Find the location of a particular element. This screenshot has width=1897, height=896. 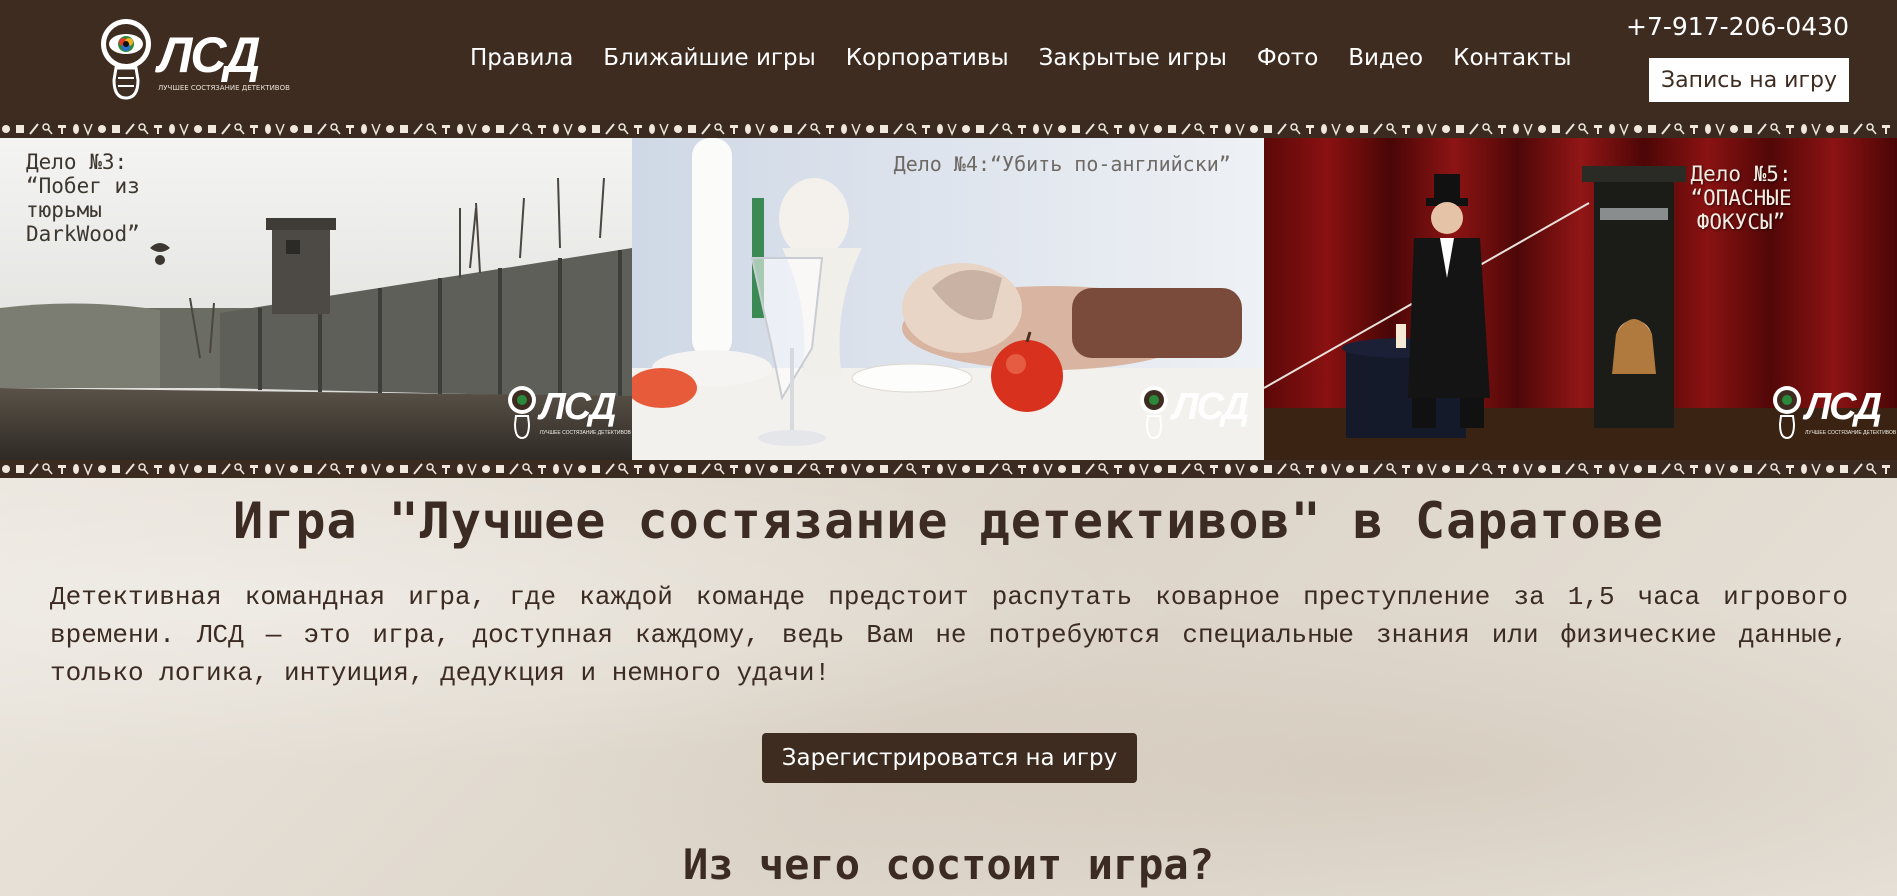

case-3-title: Дело №3: “Побег из тюрьмы DarkWood” is located at coordinates (83, 198).